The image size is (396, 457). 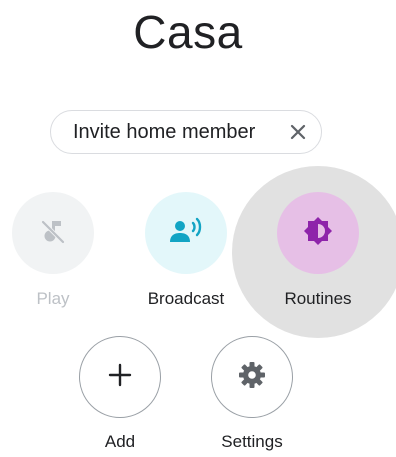 I want to click on play-label: Play, so click(x=53, y=298).